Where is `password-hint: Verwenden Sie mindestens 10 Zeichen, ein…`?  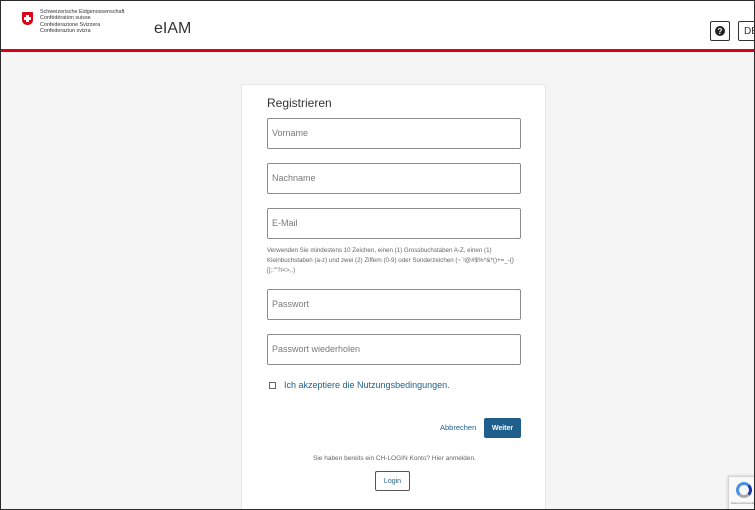 password-hint: Verwenden Sie mindestens 10 Zeichen, ein… is located at coordinates (390, 260).